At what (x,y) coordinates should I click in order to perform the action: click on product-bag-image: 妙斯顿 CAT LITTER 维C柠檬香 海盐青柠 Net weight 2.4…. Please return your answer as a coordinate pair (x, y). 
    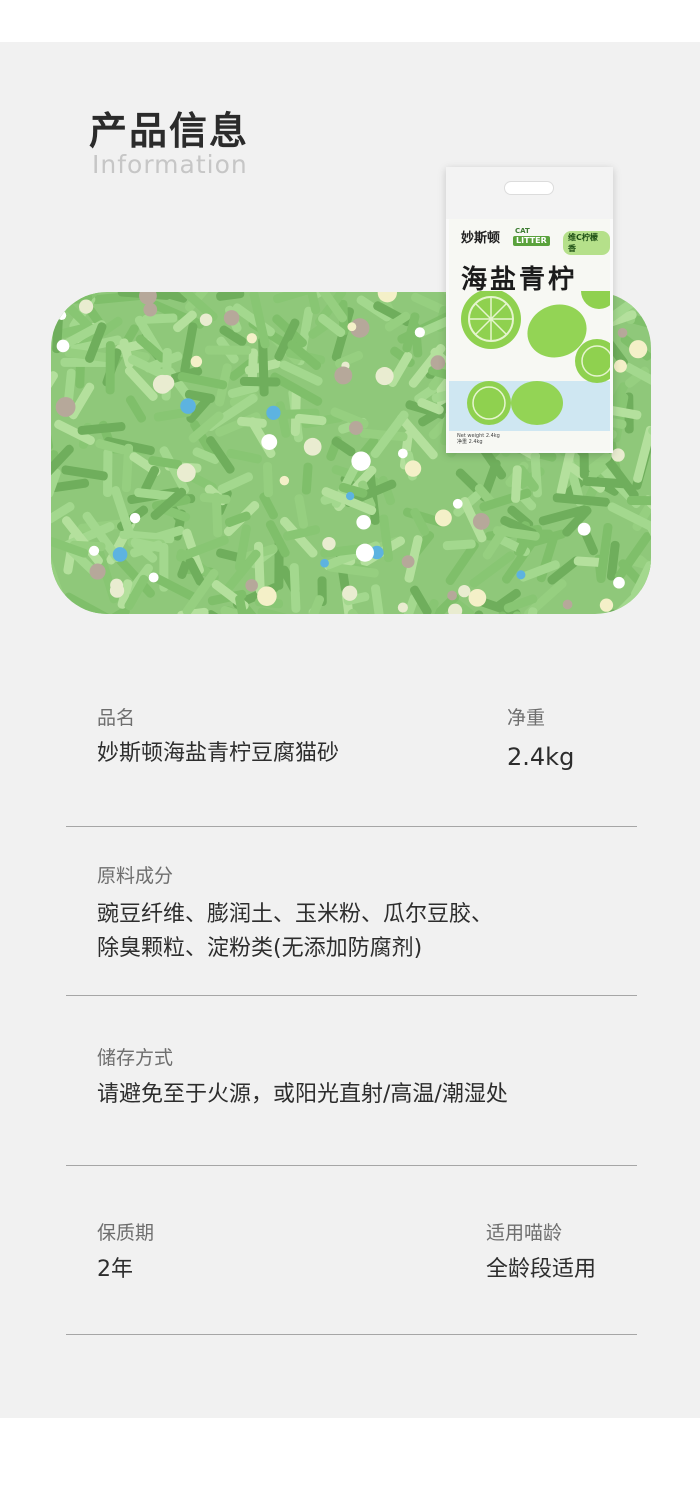
    Looking at the image, I should click on (529, 310).